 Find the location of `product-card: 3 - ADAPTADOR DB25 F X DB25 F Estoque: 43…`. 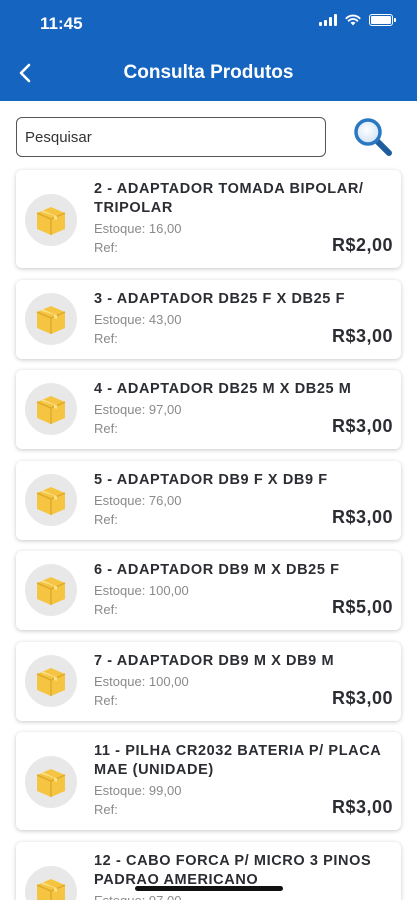

product-card: 3 - ADAPTADOR DB25 F X DB25 F Estoque: 43… is located at coordinates (208, 319).